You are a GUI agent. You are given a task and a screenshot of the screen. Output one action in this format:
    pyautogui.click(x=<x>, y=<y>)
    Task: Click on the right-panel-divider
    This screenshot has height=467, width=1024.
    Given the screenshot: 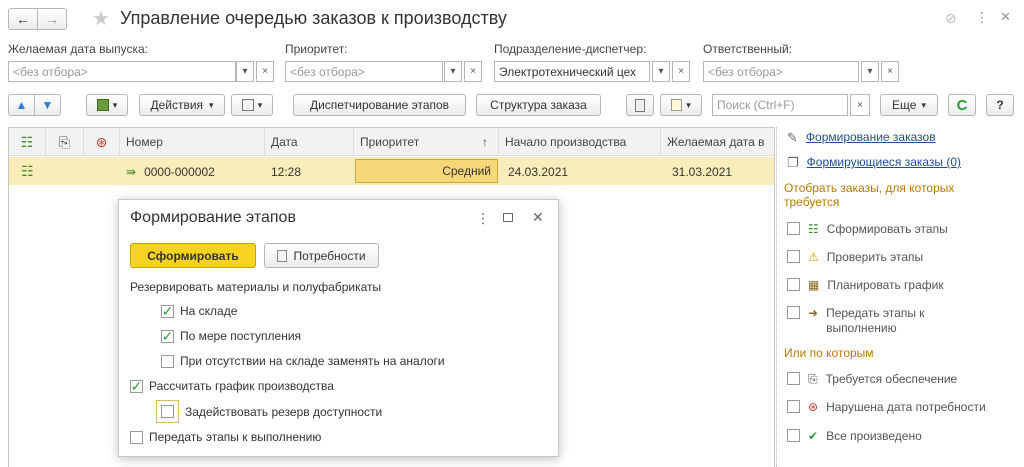 What is the action you would take?
    pyautogui.click(x=776, y=297)
    